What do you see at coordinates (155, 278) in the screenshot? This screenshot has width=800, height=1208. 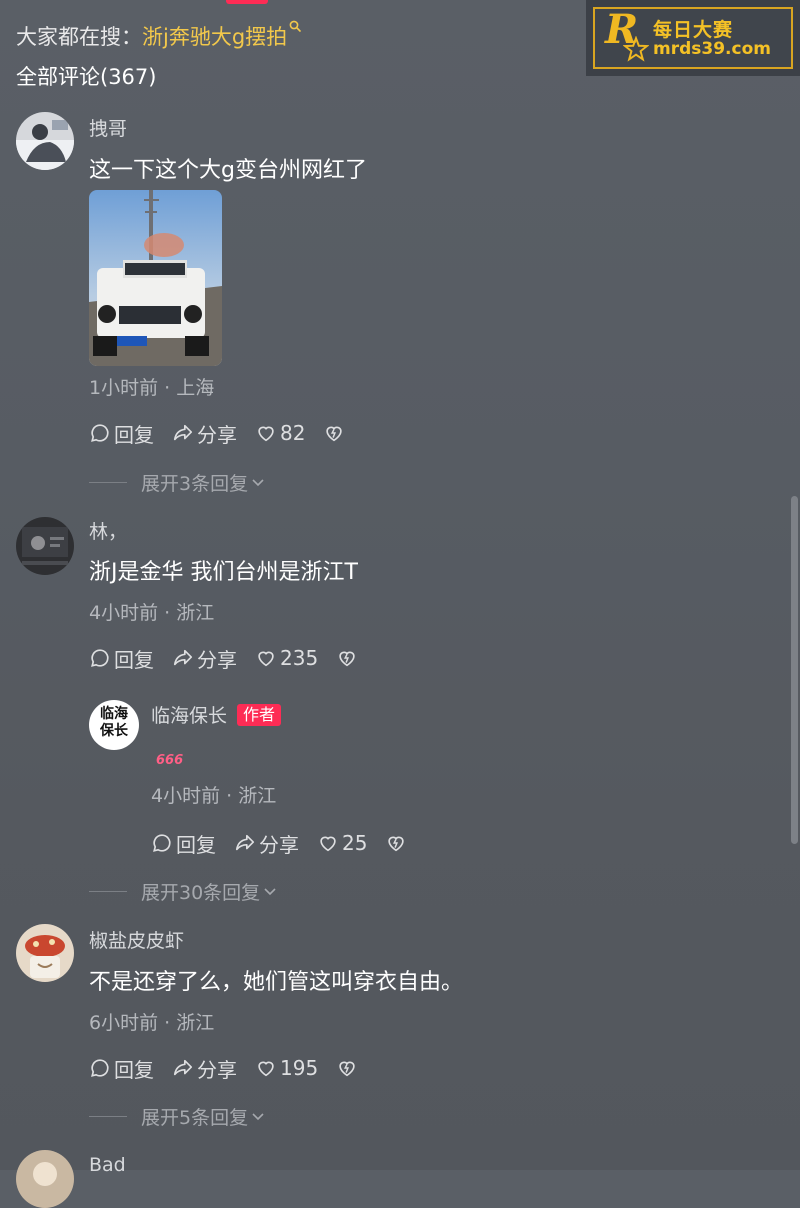 I see `comment-image` at bounding box center [155, 278].